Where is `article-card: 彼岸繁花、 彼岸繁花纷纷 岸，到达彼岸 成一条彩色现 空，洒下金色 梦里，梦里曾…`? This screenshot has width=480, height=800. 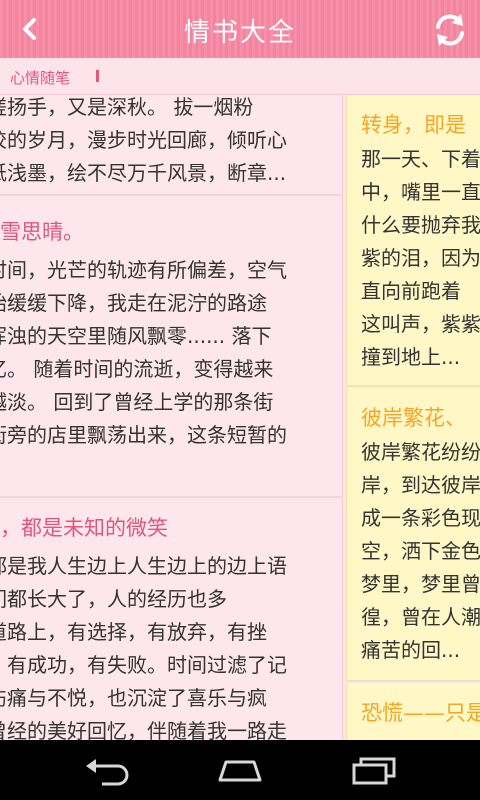 article-card: 彼岸繁花、 彼岸繁花纷纷 岸，到达彼岸 成一条彩色现 空，洒下金色 梦里，梦里曾… is located at coordinates (413, 535).